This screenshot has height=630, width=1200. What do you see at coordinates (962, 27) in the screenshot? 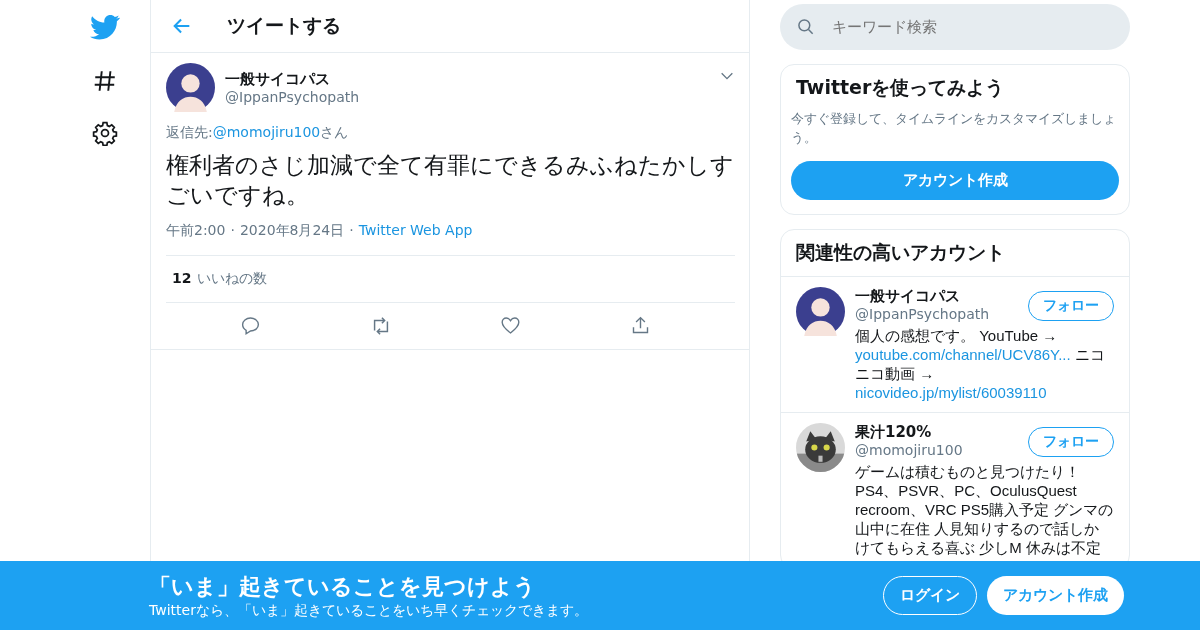
I see `search-input: キーワード検索` at bounding box center [962, 27].